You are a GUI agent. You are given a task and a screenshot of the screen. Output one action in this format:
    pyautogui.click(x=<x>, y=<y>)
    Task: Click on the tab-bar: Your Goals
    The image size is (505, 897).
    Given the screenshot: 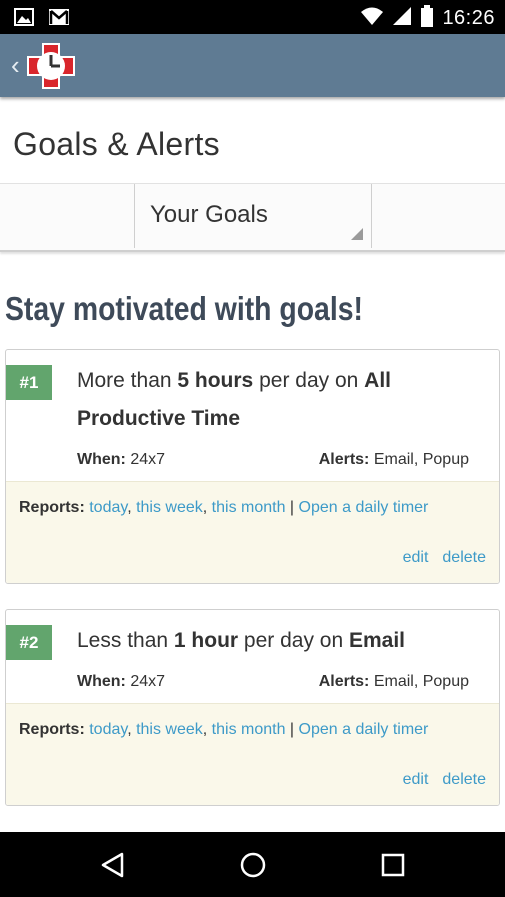 What is the action you would take?
    pyautogui.click(x=252, y=217)
    